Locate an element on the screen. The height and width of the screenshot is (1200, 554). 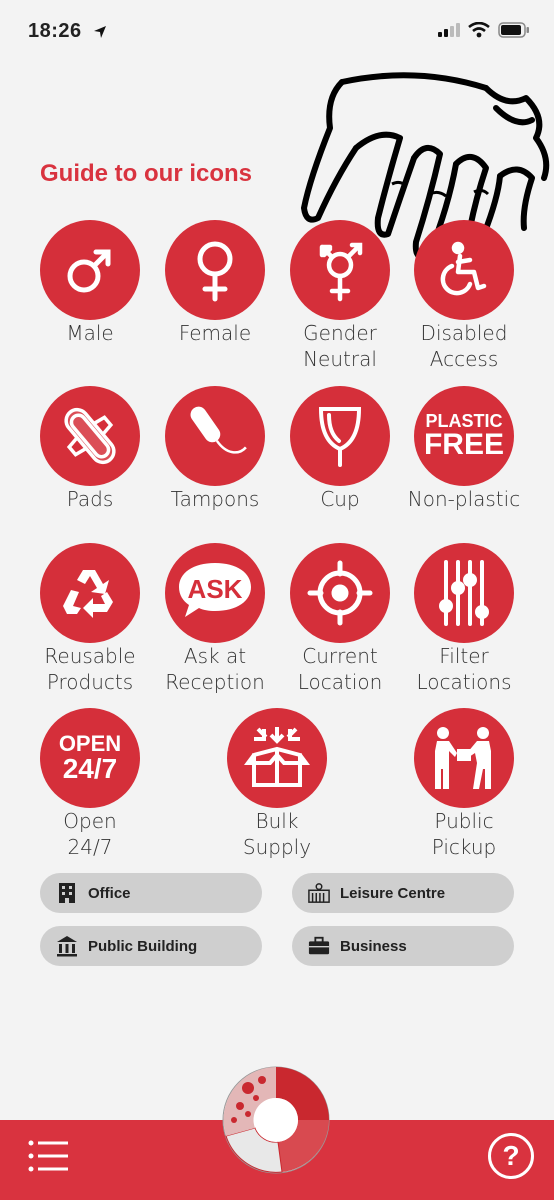
status-bar: 18:26 is located at coordinates (277, 32).